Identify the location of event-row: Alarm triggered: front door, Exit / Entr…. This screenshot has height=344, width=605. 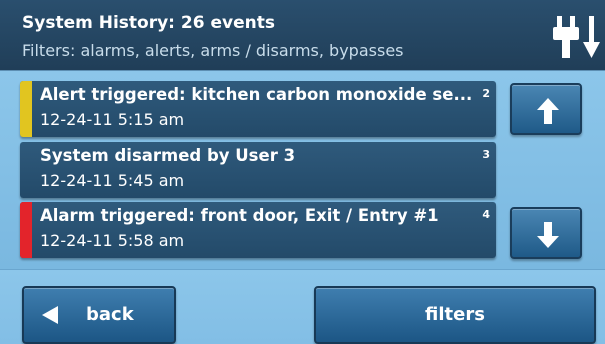
(258, 230).